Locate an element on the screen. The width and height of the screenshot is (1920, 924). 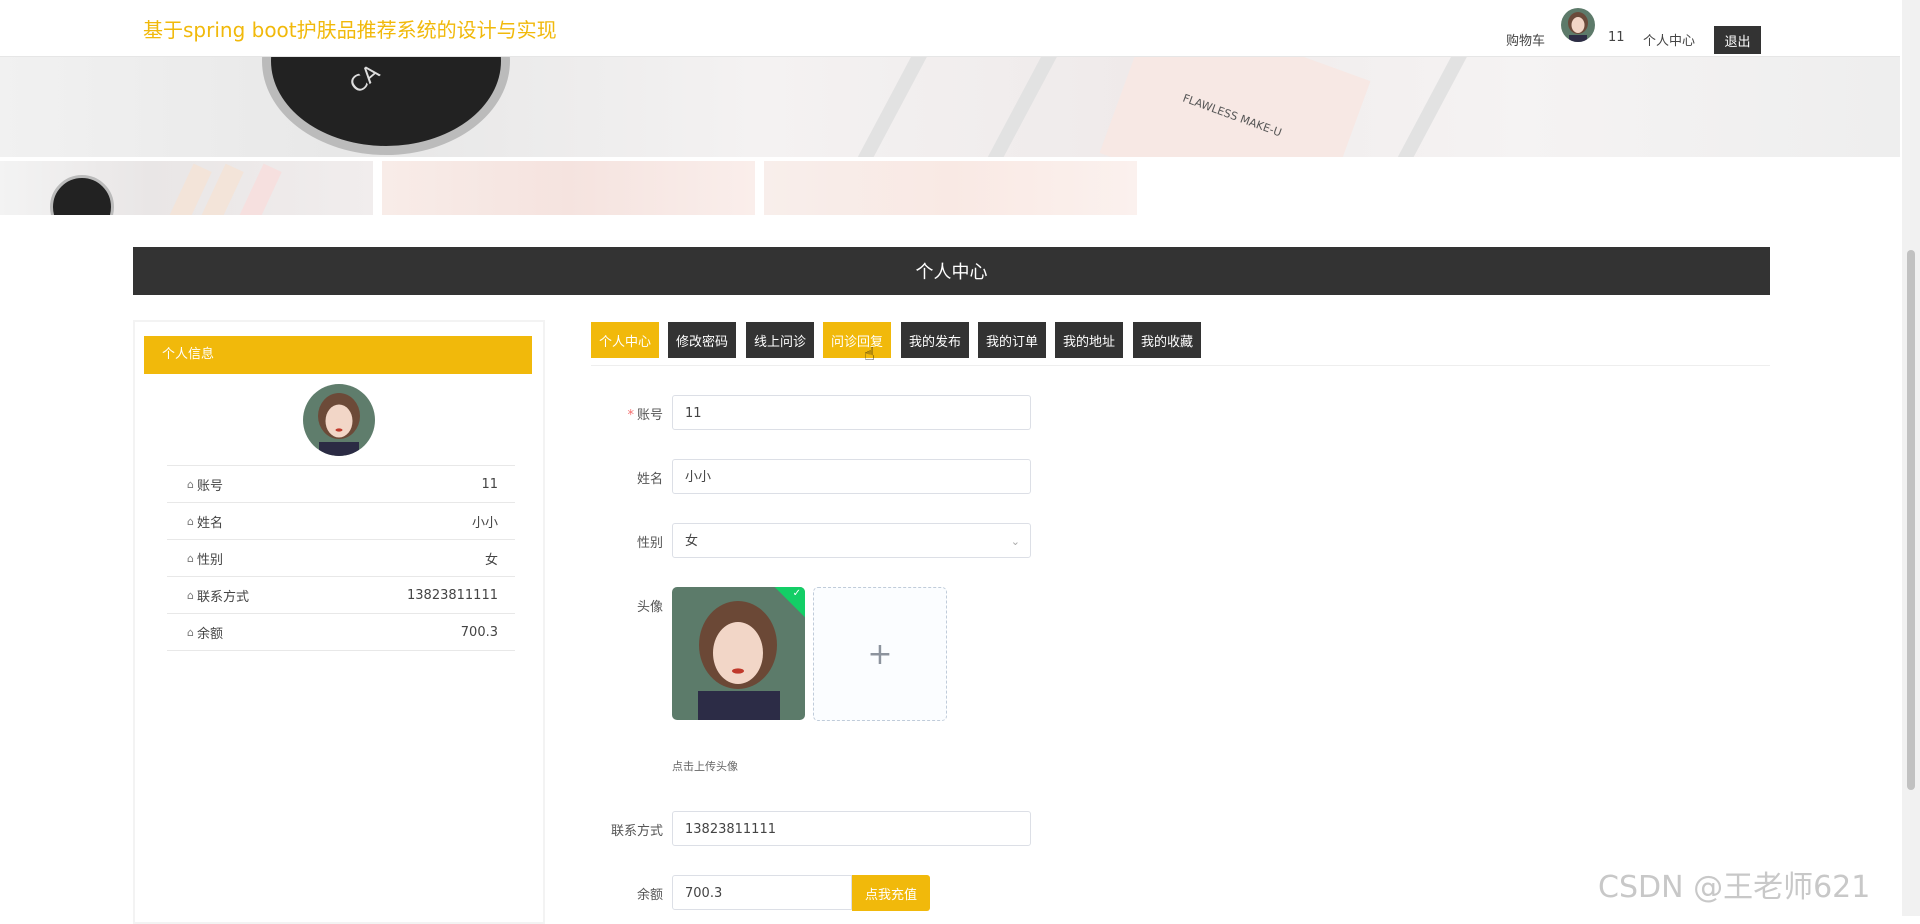
info-label: 性别 is located at coordinates (209, 560).